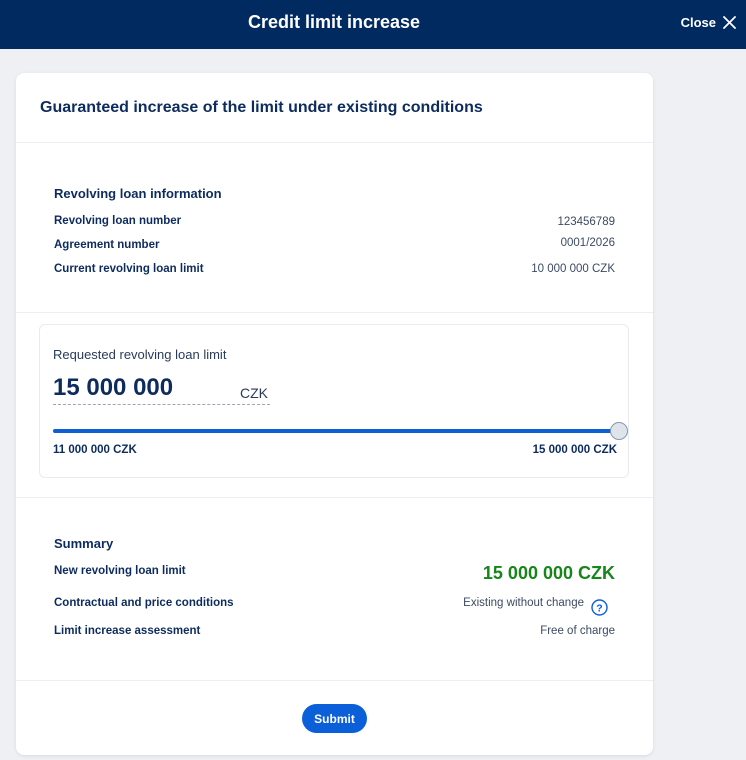  I want to click on submit-button: Submit, so click(334, 718).